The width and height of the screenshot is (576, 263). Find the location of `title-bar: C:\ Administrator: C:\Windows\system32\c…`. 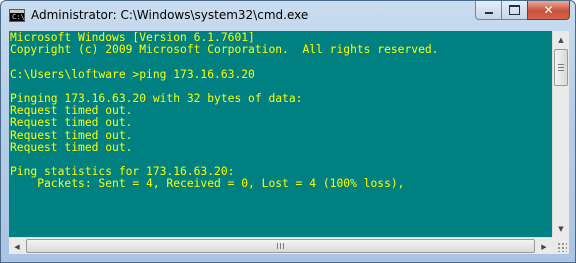

title-bar: C:\ Administrator: C:\Windows\system32\c… is located at coordinates (288, 16).